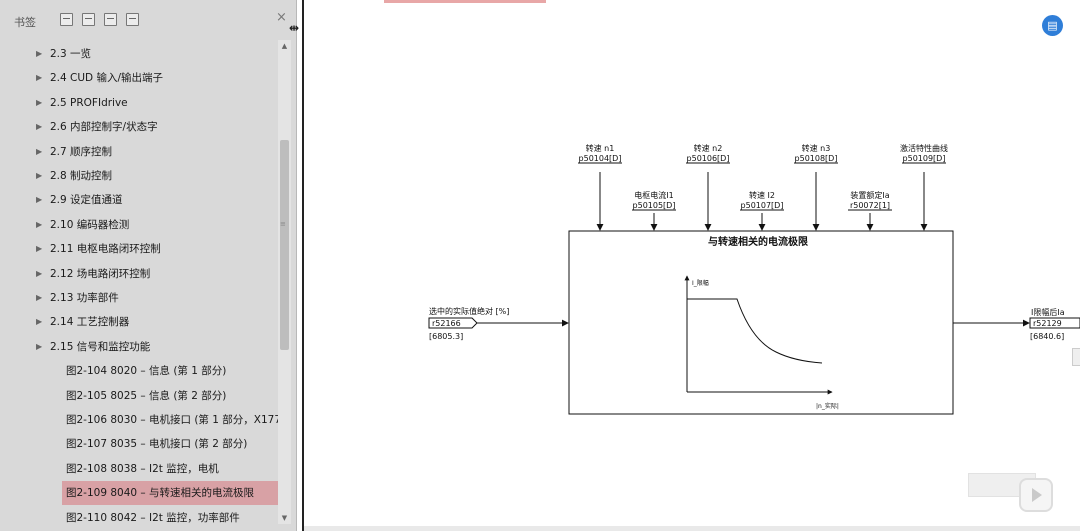 Image resolution: width=1080 pixels, height=531 pixels. Describe the element at coordinates (827, 406) in the screenshot. I see `graph-x-axis-label: |n_实际|` at that location.